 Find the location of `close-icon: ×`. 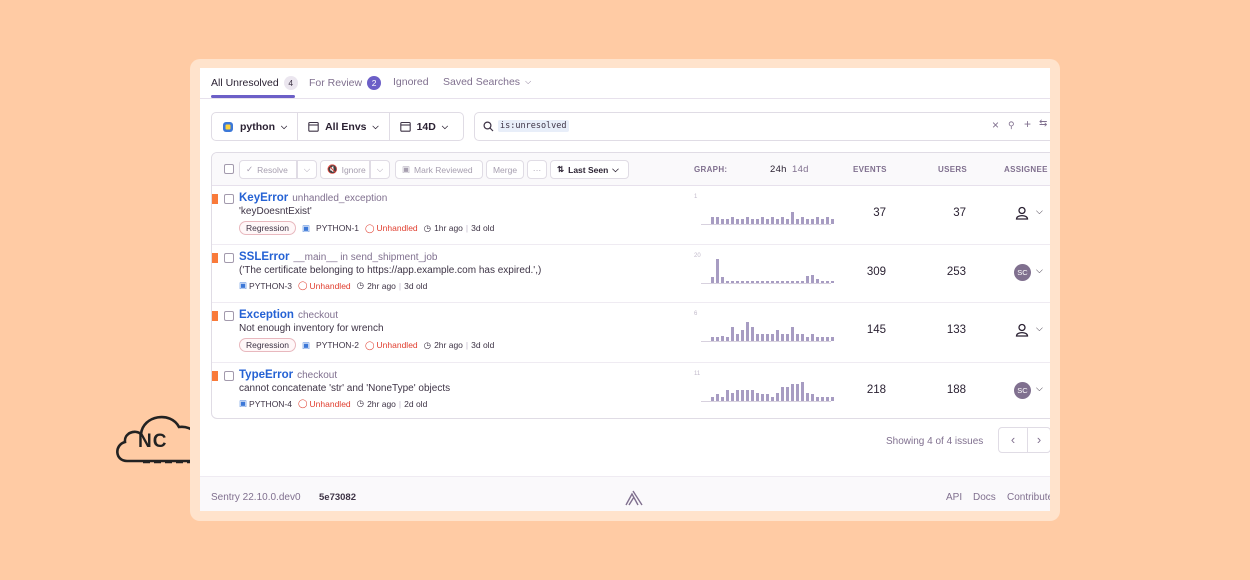

close-icon: × is located at coordinates (995, 125).